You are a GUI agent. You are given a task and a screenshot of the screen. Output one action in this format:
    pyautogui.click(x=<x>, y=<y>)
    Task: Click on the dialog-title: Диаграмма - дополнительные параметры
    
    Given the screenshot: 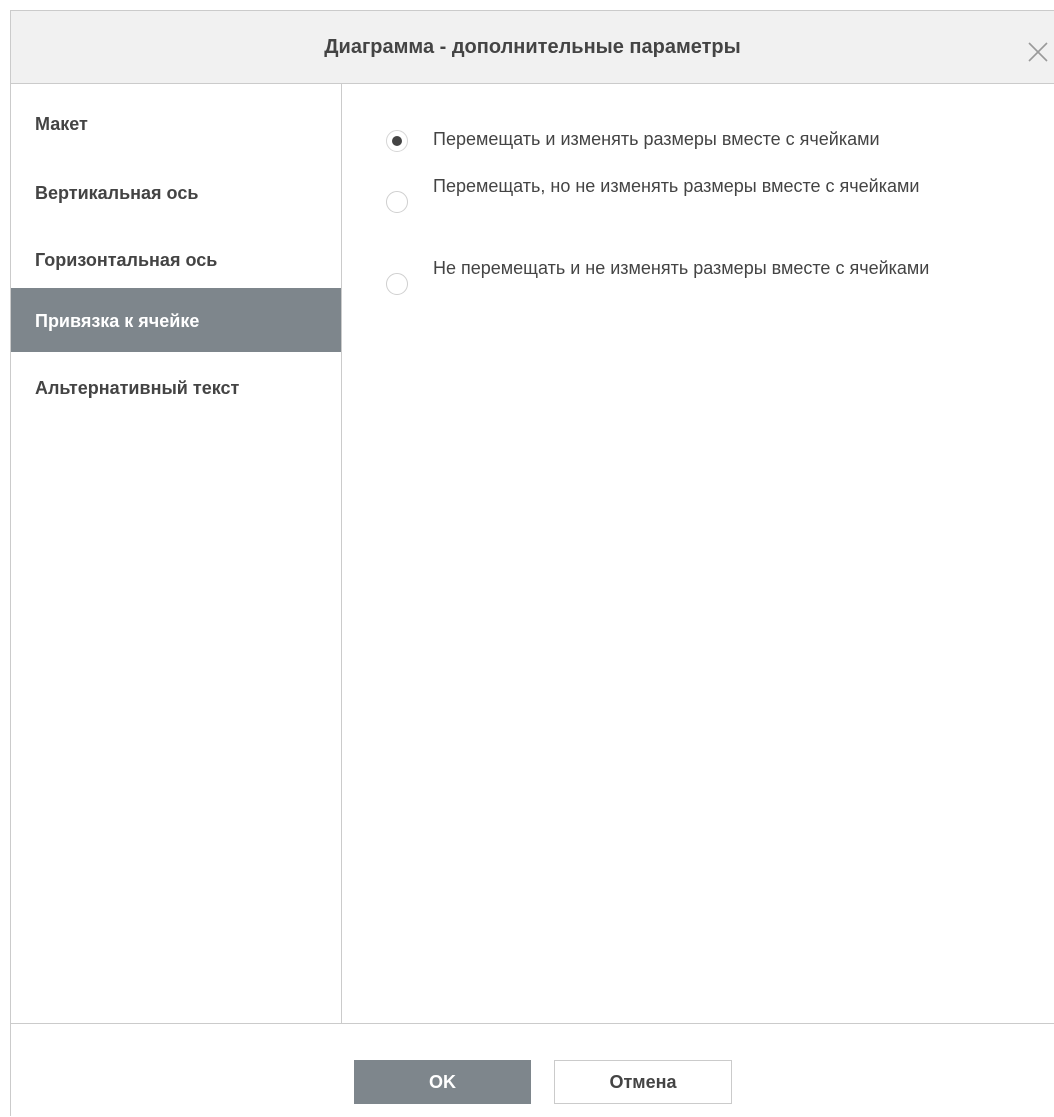 What is the action you would take?
    pyautogui.click(x=532, y=47)
    